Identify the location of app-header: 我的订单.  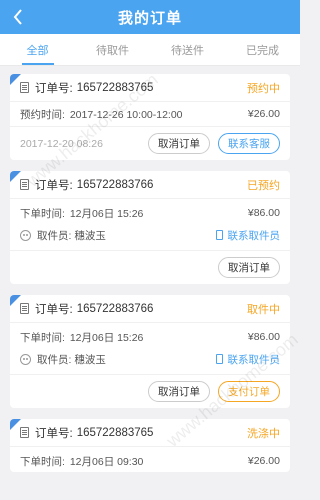
(150, 17).